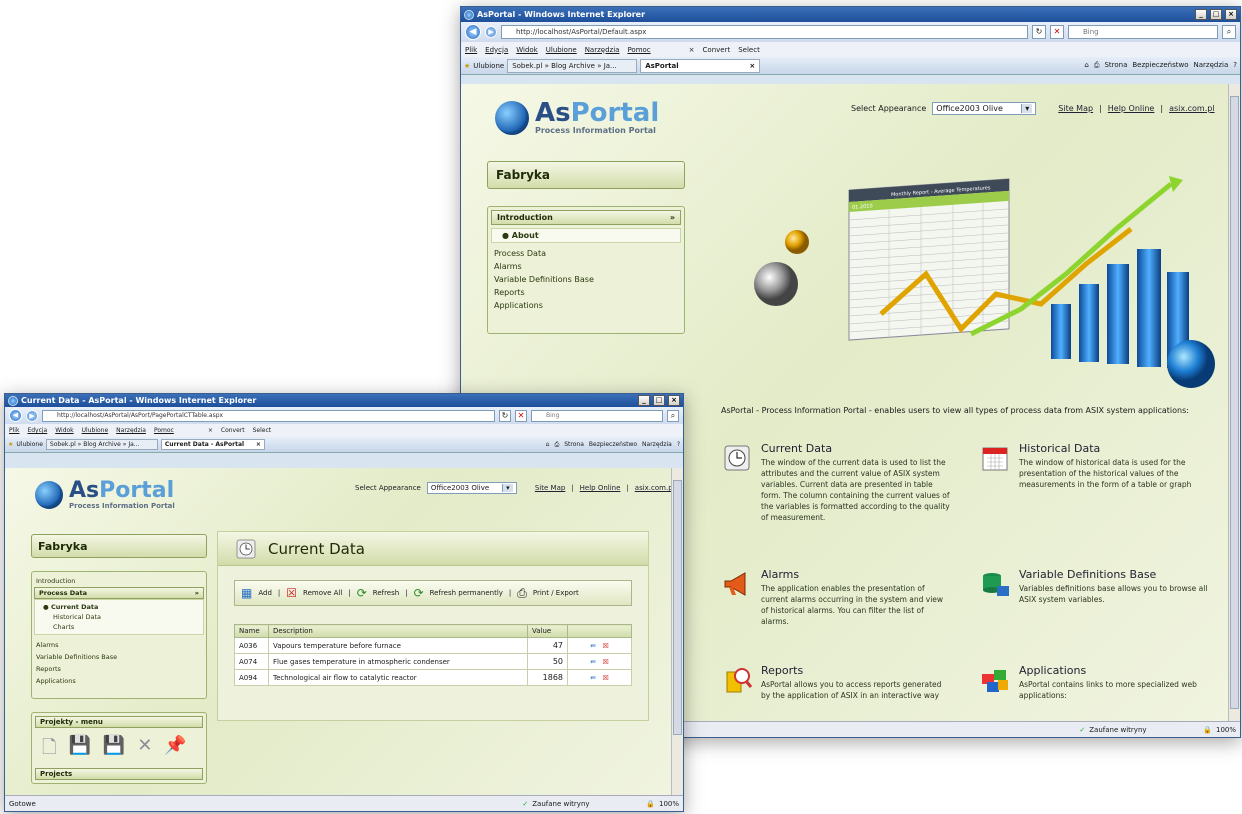  What do you see at coordinates (586, 279) in the screenshot?
I see `nav-item-variable-definitions: Variable Definitions Base` at bounding box center [586, 279].